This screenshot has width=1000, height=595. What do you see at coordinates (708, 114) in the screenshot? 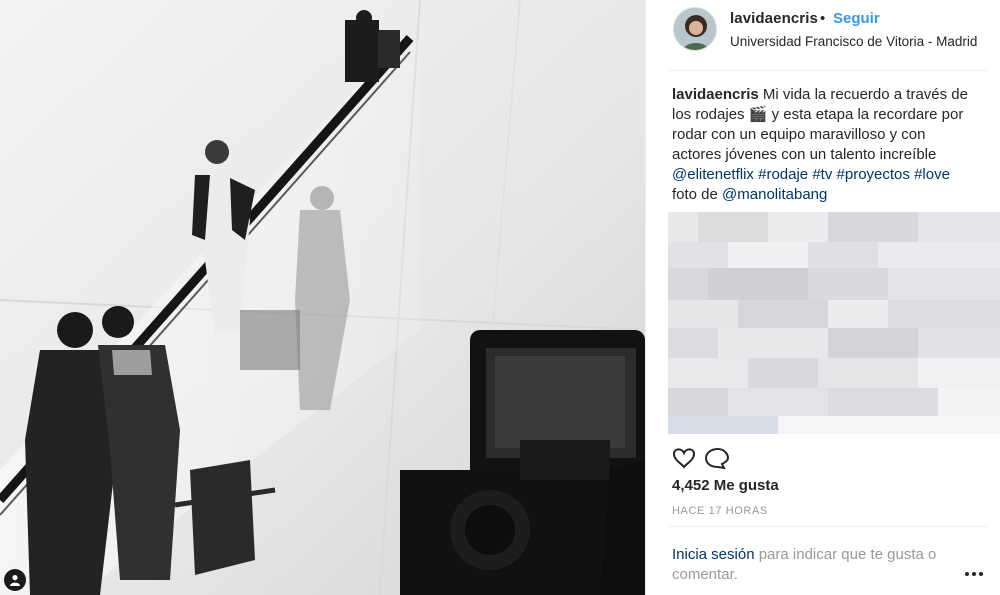
I see `caption-text-2a: los rodajes` at bounding box center [708, 114].